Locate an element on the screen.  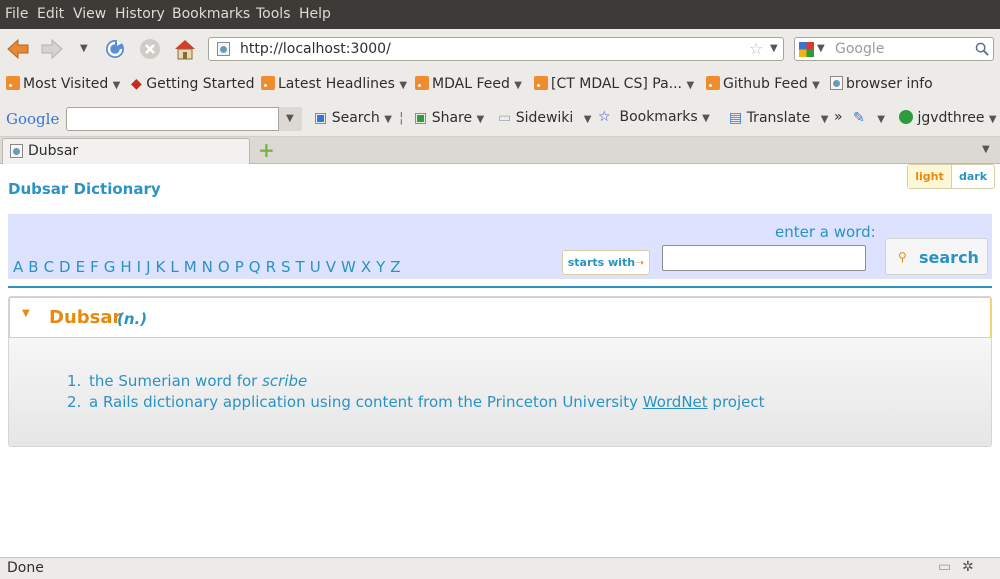
bookmark-label: Latest Headlines is located at coordinates (336, 84).